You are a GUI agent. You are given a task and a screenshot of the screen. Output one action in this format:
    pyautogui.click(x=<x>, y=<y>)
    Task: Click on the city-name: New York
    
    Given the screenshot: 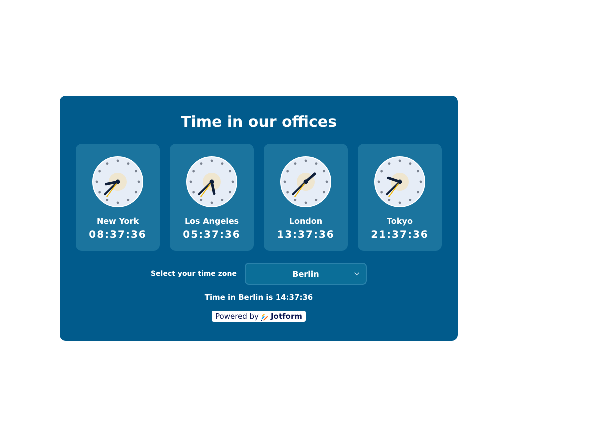 What is the action you would take?
    pyautogui.click(x=118, y=221)
    